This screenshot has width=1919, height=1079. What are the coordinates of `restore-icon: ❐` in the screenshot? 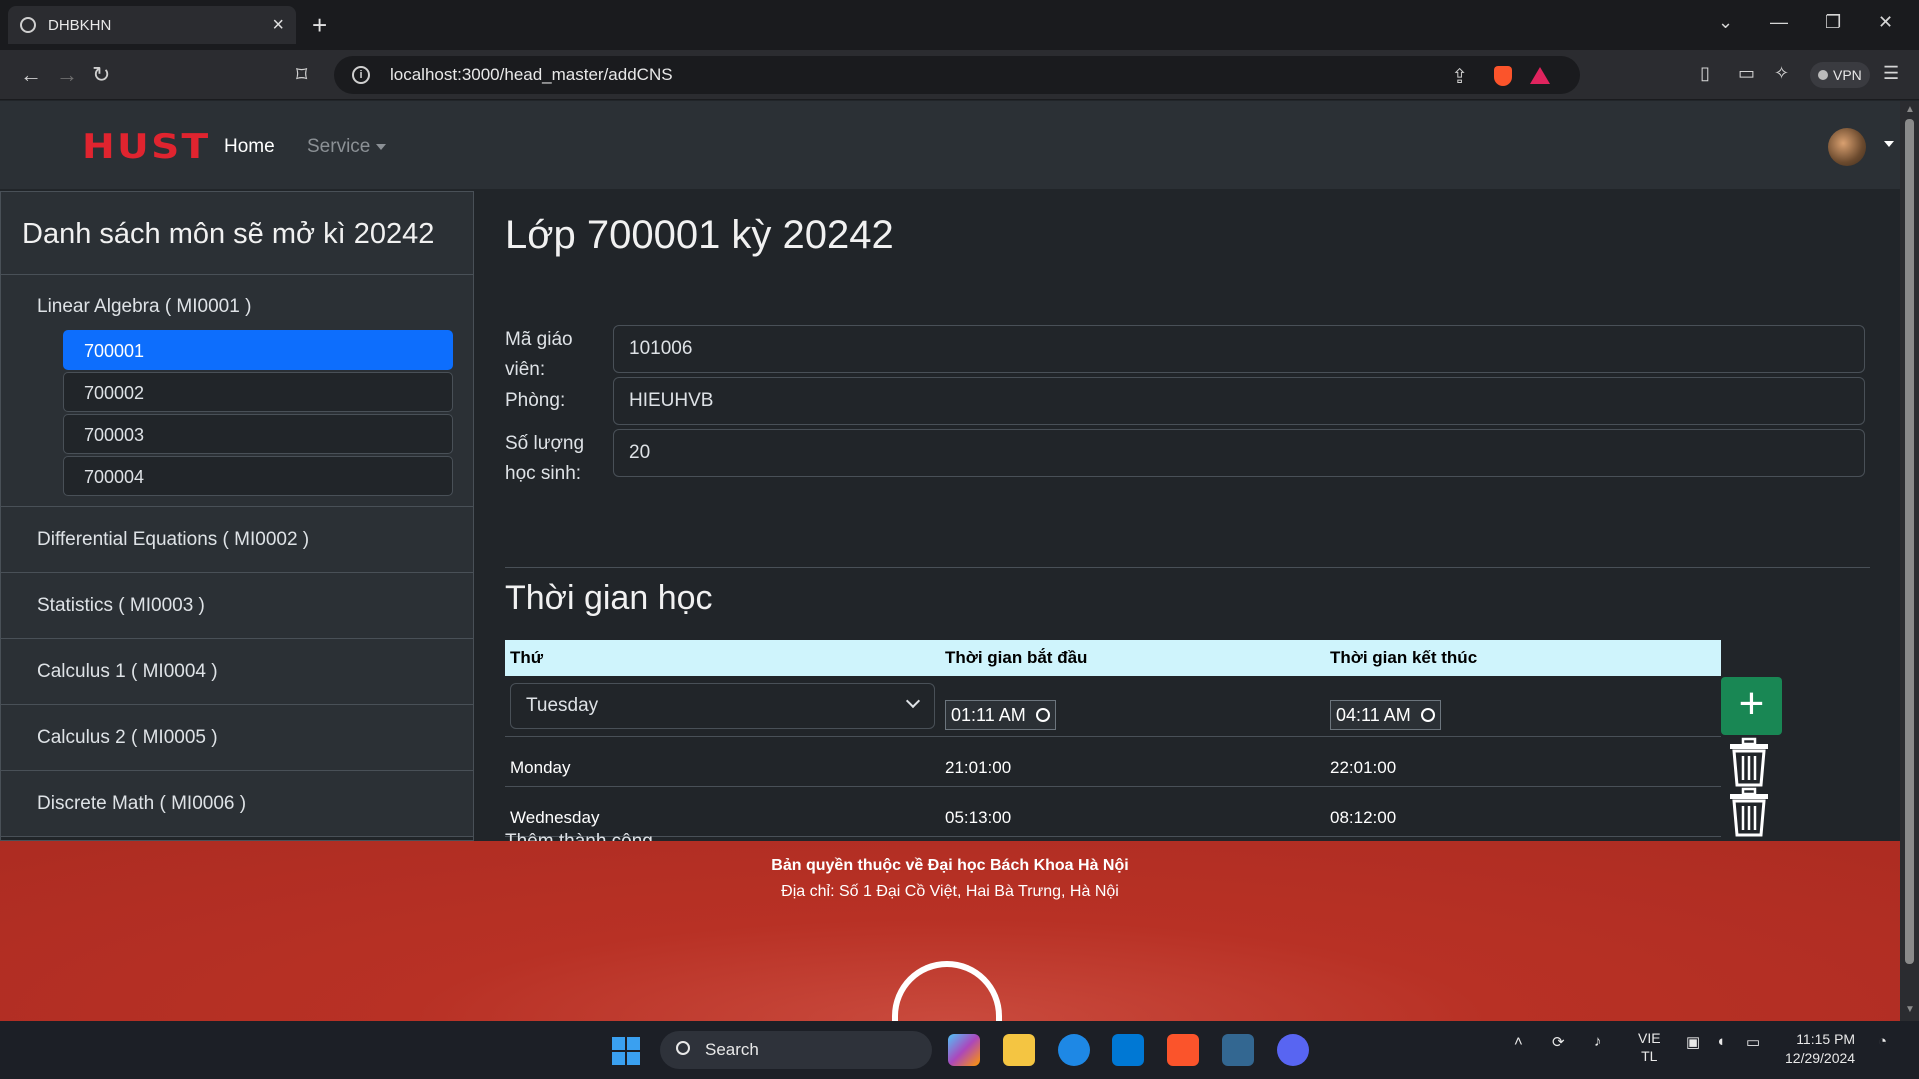 It's located at (1833, 22).